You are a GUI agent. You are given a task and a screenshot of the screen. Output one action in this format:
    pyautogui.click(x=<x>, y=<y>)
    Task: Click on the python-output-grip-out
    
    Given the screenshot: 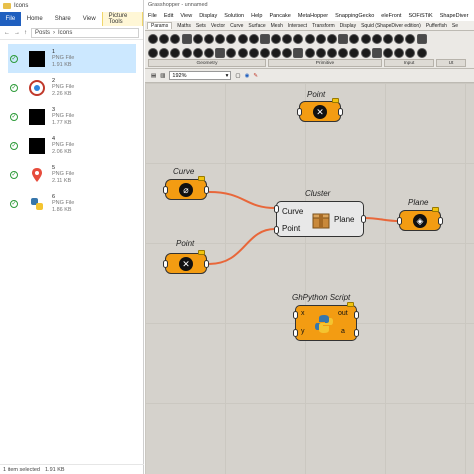 What is the action you would take?
    pyautogui.click(x=356, y=315)
    